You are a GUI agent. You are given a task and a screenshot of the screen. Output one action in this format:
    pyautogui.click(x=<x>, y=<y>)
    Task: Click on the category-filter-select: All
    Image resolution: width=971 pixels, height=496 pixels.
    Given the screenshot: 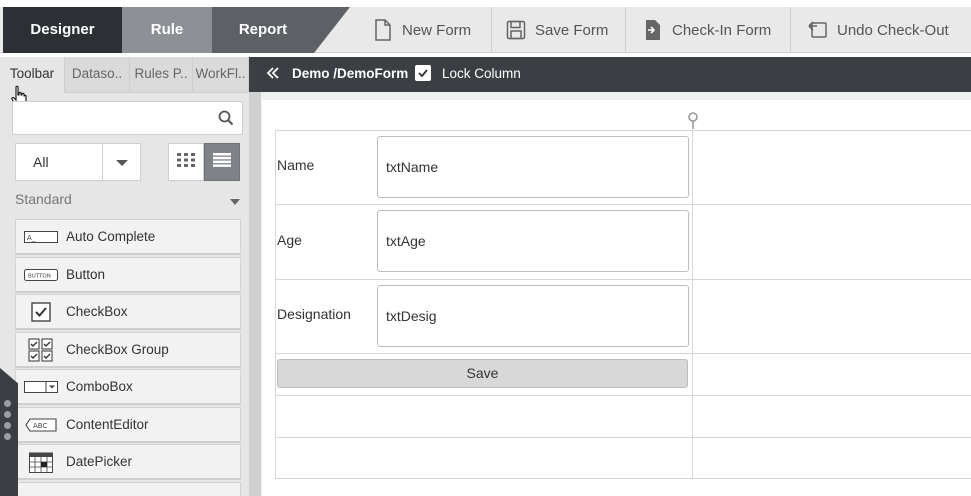 What is the action you would take?
    pyautogui.click(x=78, y=162)
    